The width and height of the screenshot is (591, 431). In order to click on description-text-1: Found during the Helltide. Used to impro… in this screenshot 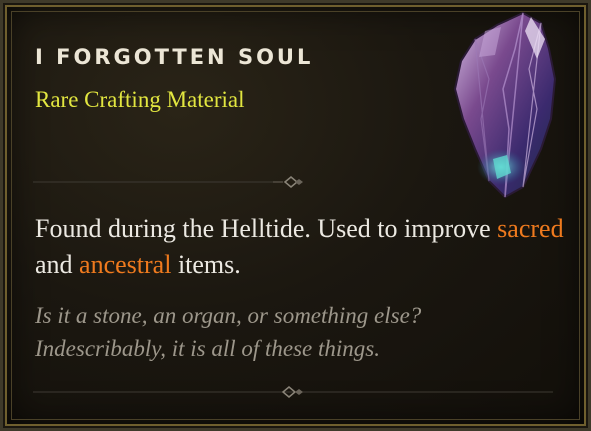, I will do `click(266, 228)`.